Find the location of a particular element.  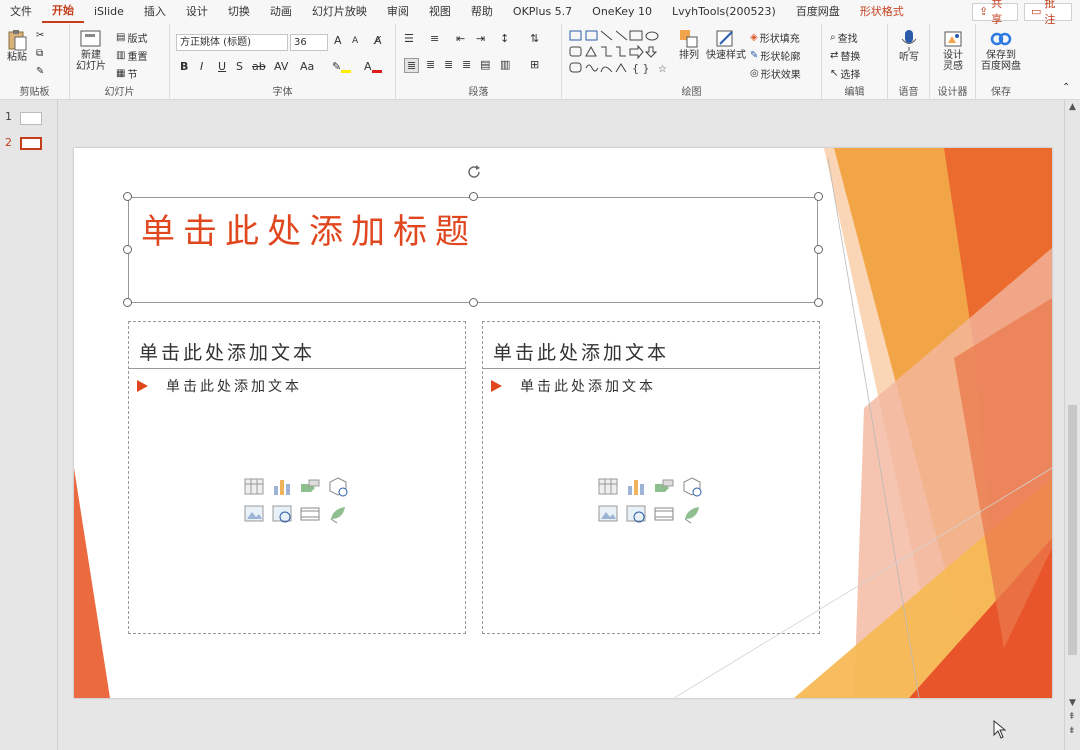

tab-islide: iSlide is located at coordinates (109, 12).